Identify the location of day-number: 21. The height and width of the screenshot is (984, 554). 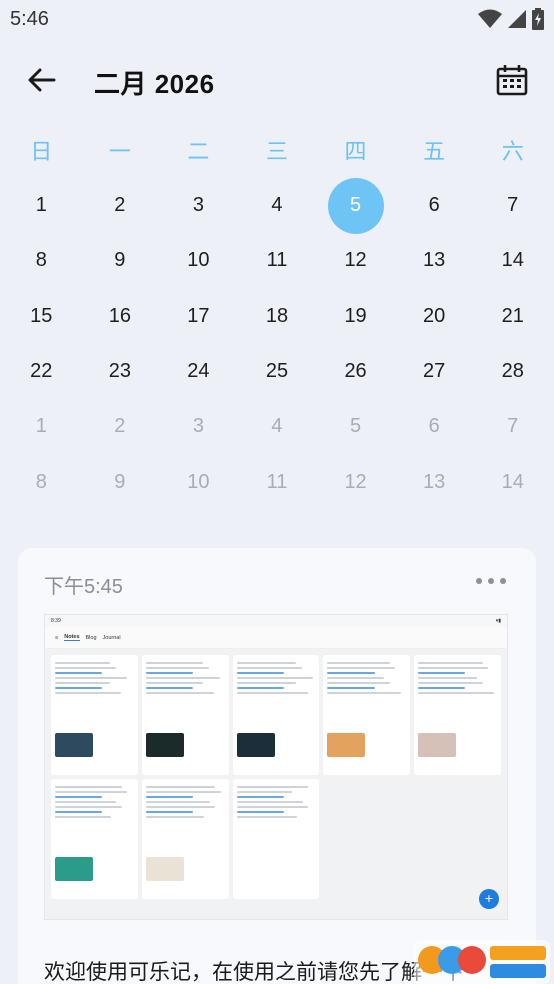
(512, 315).